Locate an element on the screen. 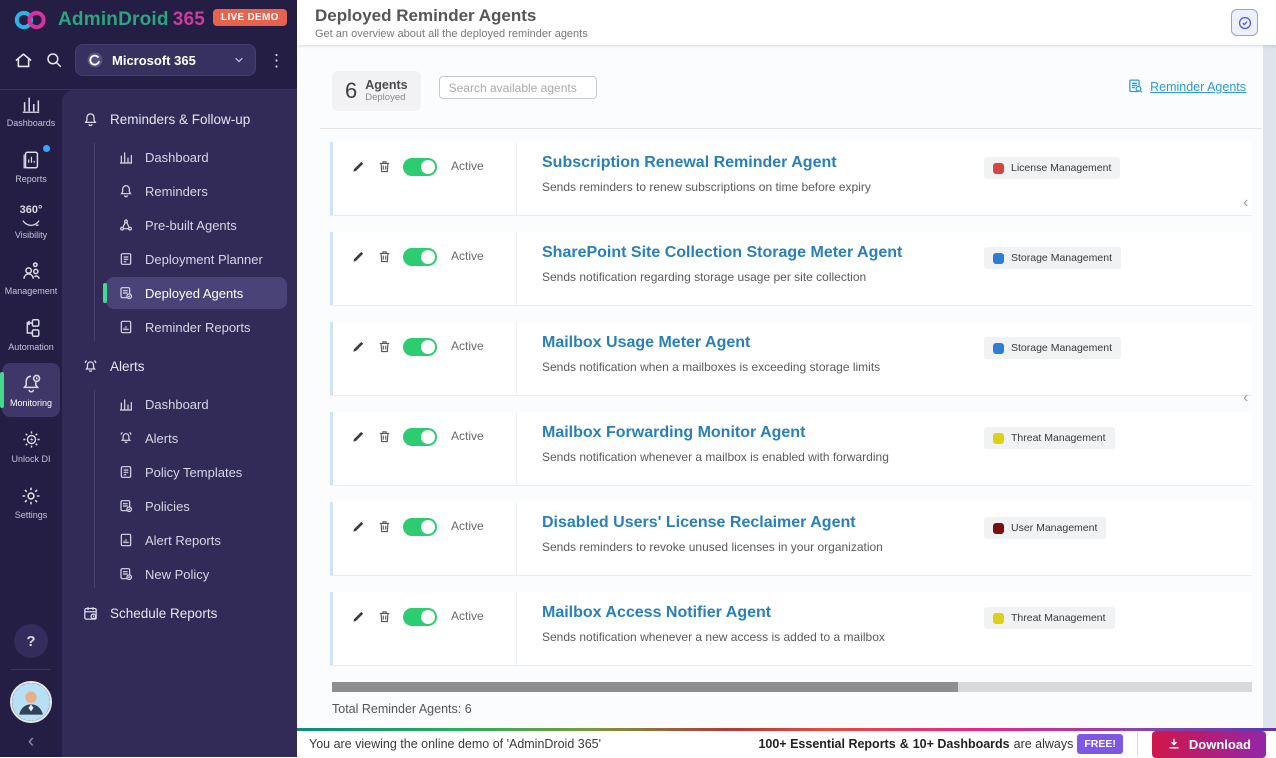 This screenshot has height=758, width=1276. menu-item-alerts-dashboard: Dashboard is located at coordinates (196, 404).